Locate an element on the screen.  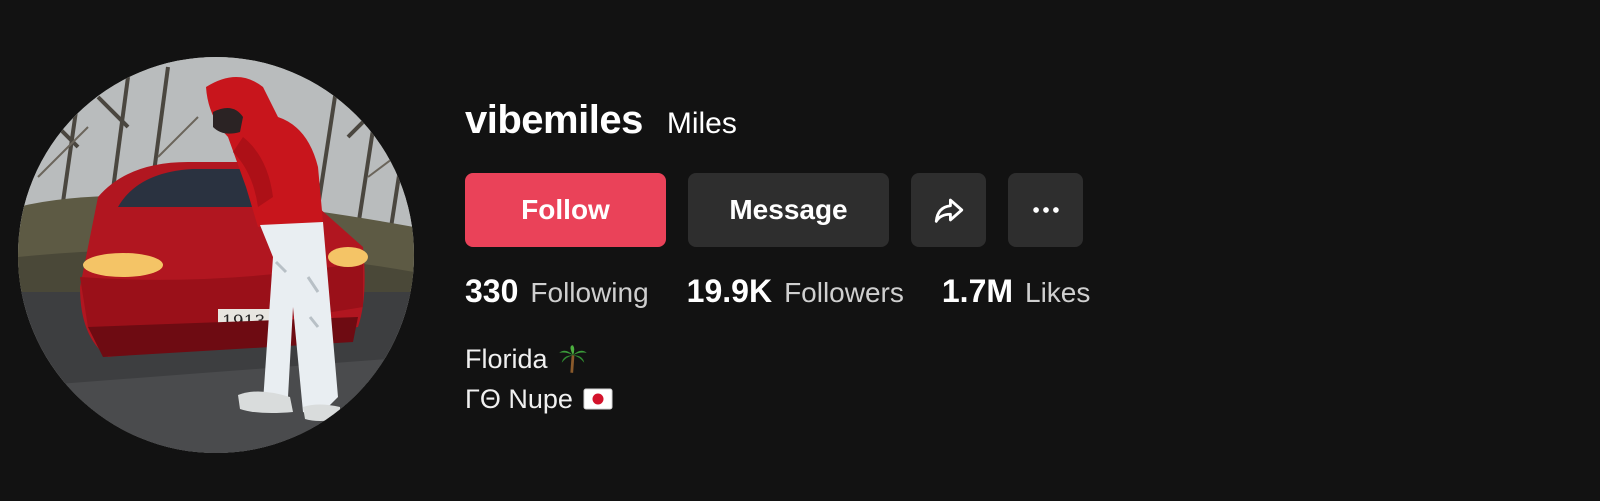
bio-line: ΓΘ Nupe is located at coordinates (539, 399).